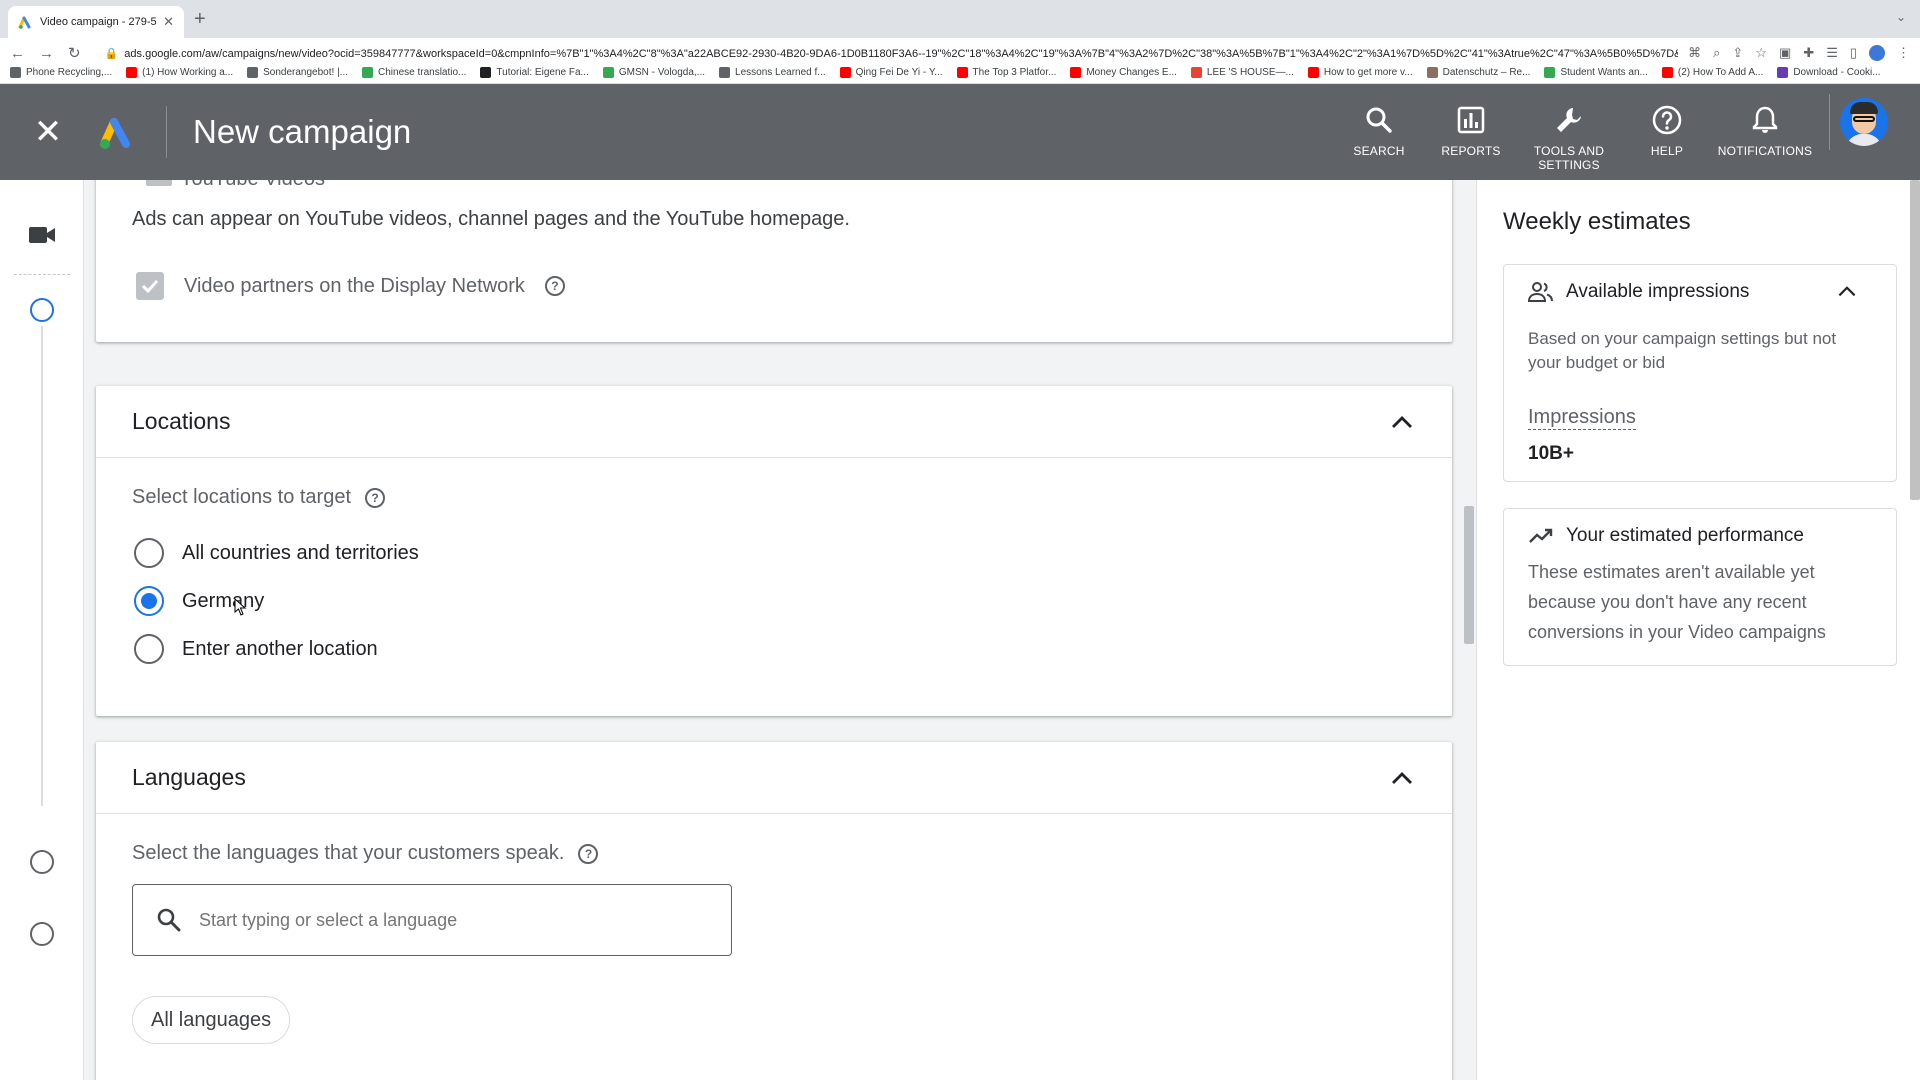 The height and width of the screenshot is (1080, 1920). What do you see at coordinates (1853, 53) in the screenshot?
I see `sidepanel-icon: ▯` at bounding box center [1853, 53].